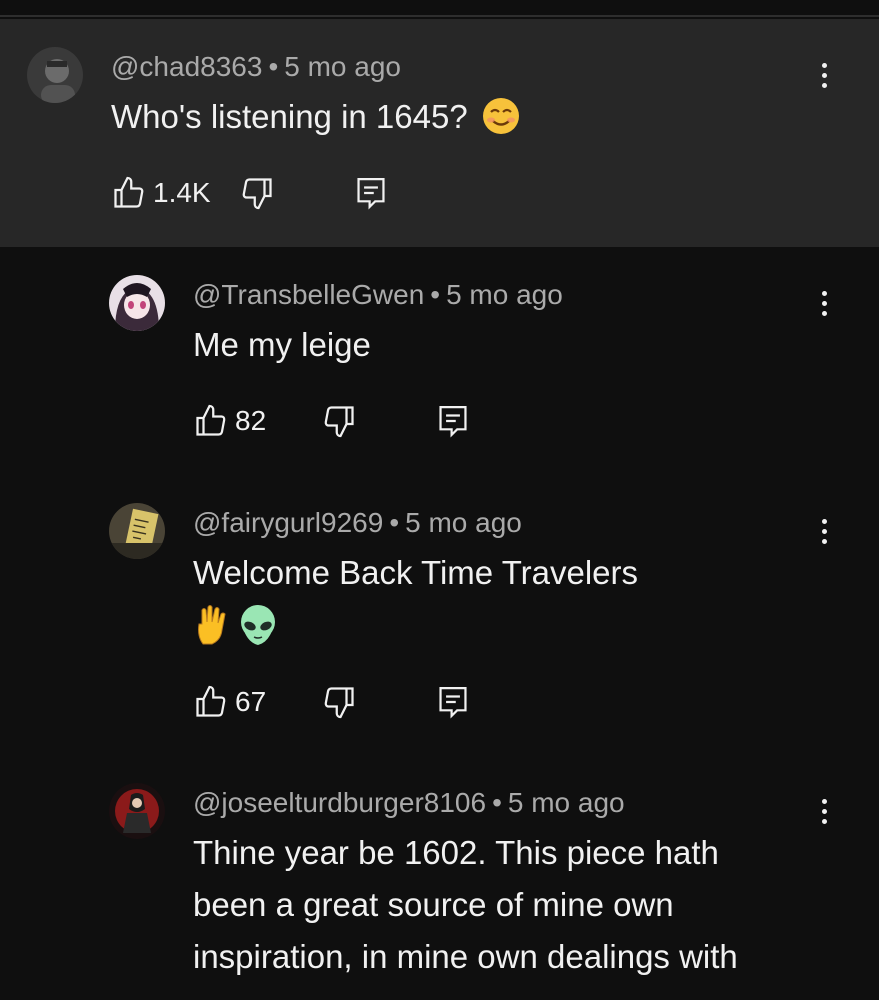 The height and width of the screenshot is (1000, 879). Describe the element at coordinates (433, 904) in the screenshot. I see `comment-text-line: been a great source of mine own` at that location.